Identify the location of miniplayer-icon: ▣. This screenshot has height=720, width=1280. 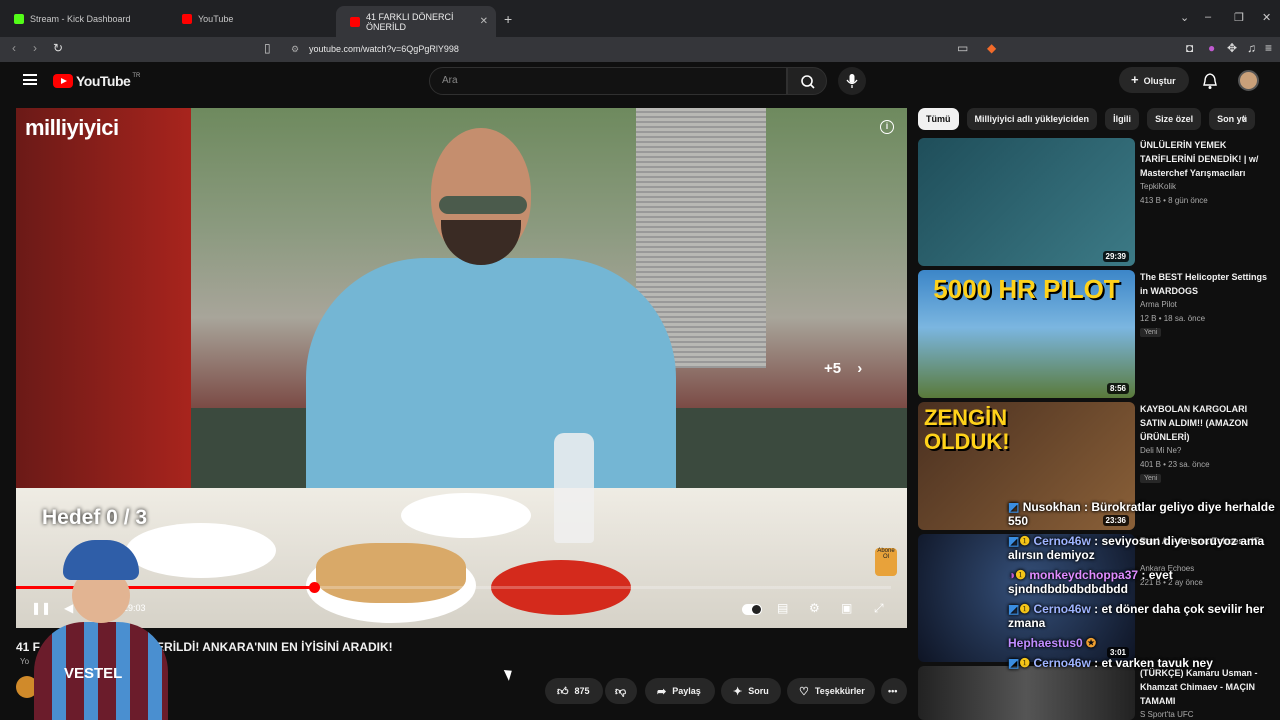
(846, 608).